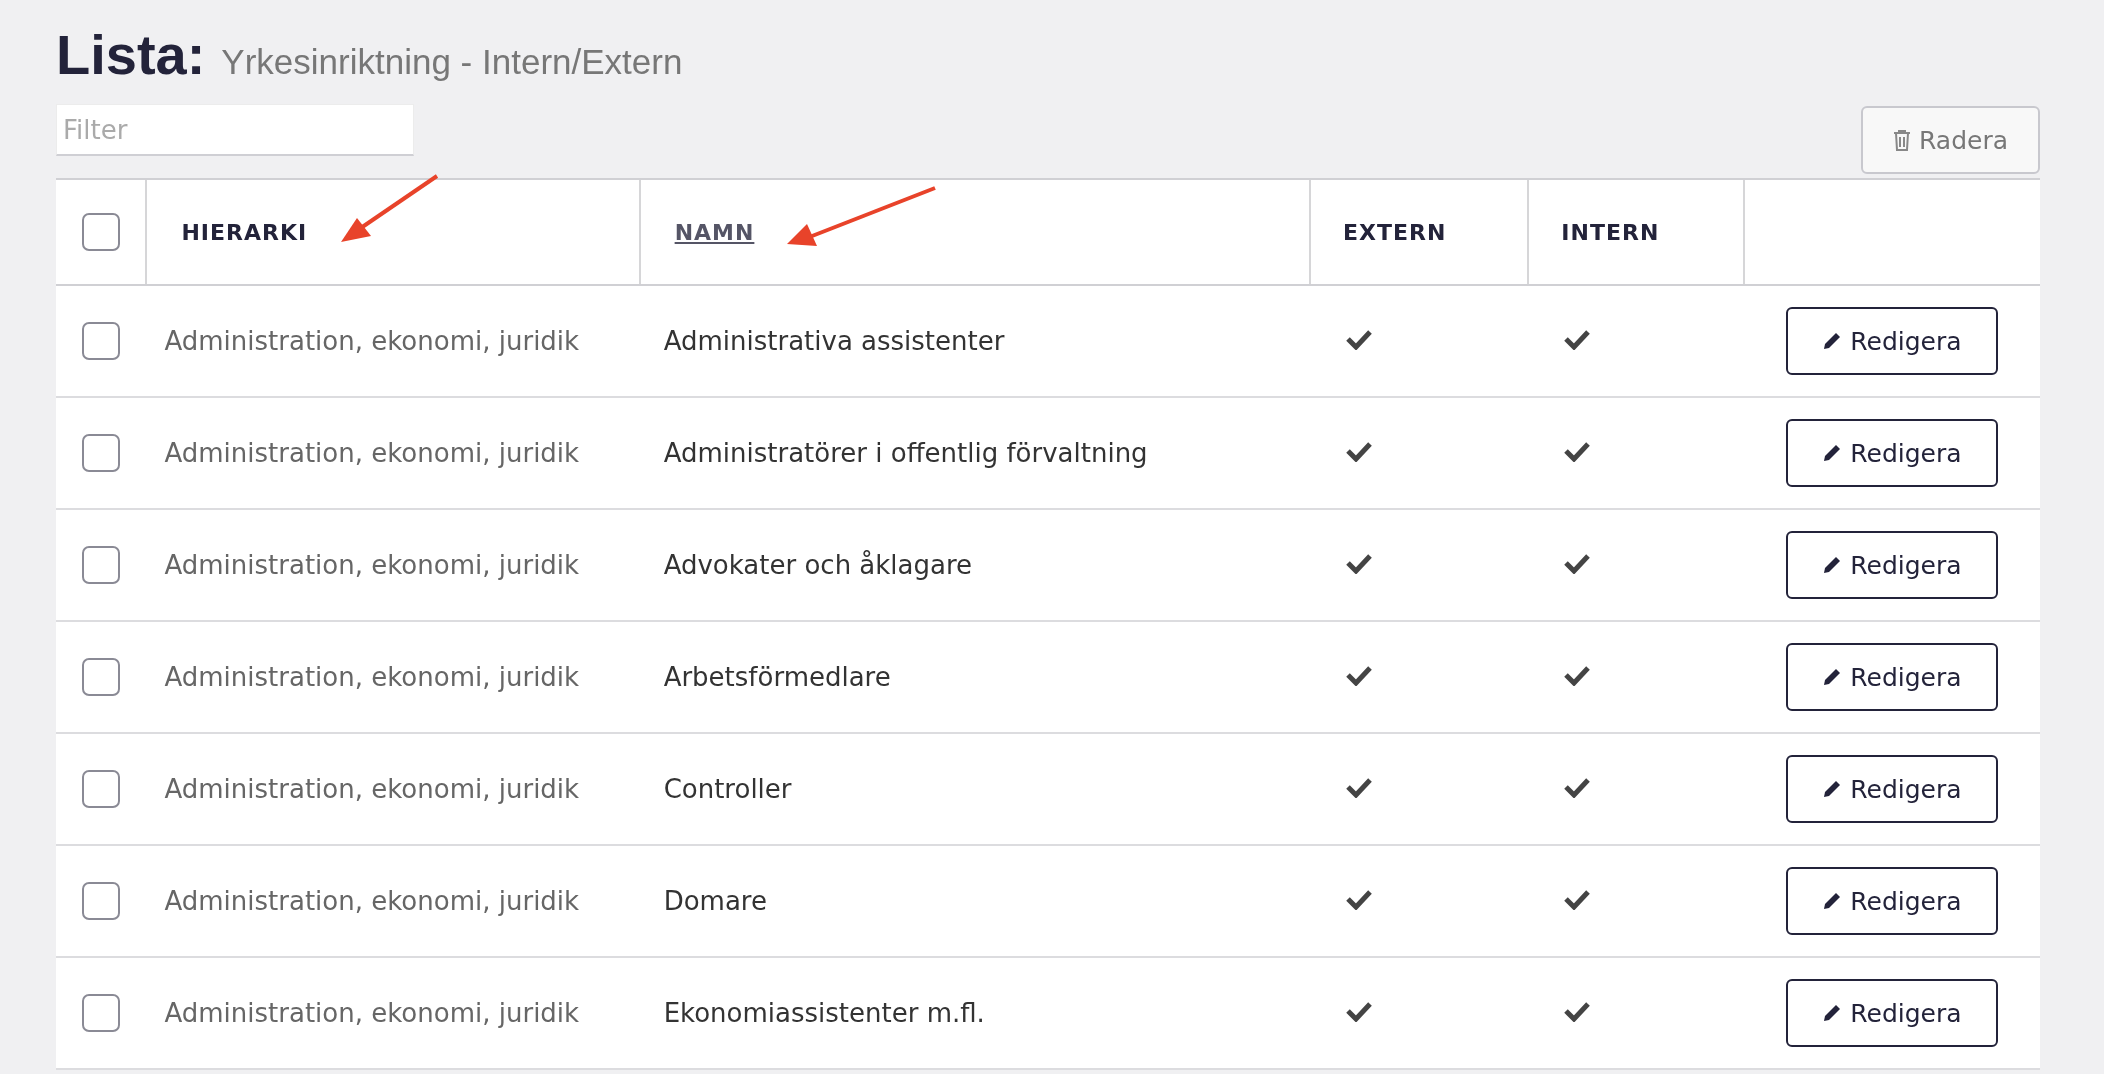  I want to click on table-cell: Ekonomiassistenter m.fl., so click(824, 1013).